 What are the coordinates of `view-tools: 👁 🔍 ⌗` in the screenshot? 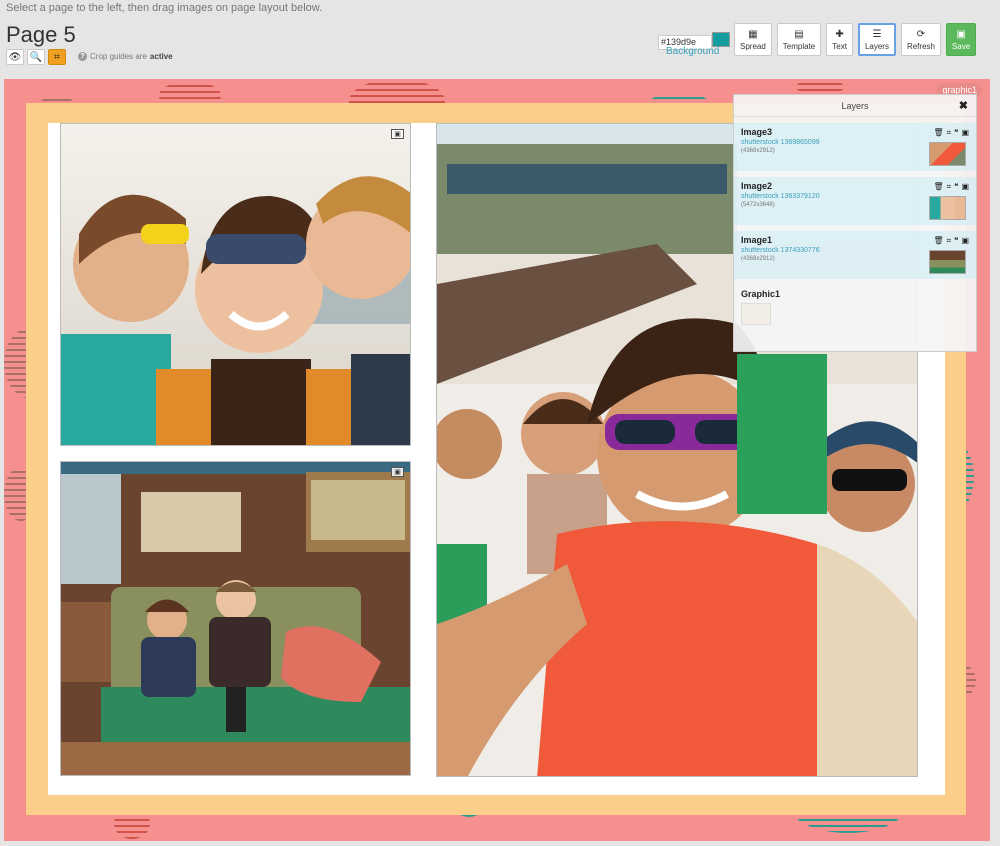 It's located at (36, 57).